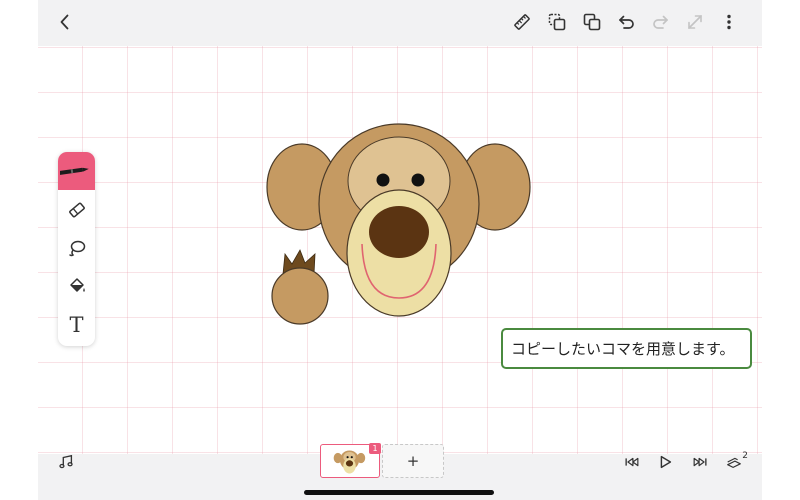 This screenshot has width=800, height=500. I want to click on skip-to-end-icon, so click(700, 462).